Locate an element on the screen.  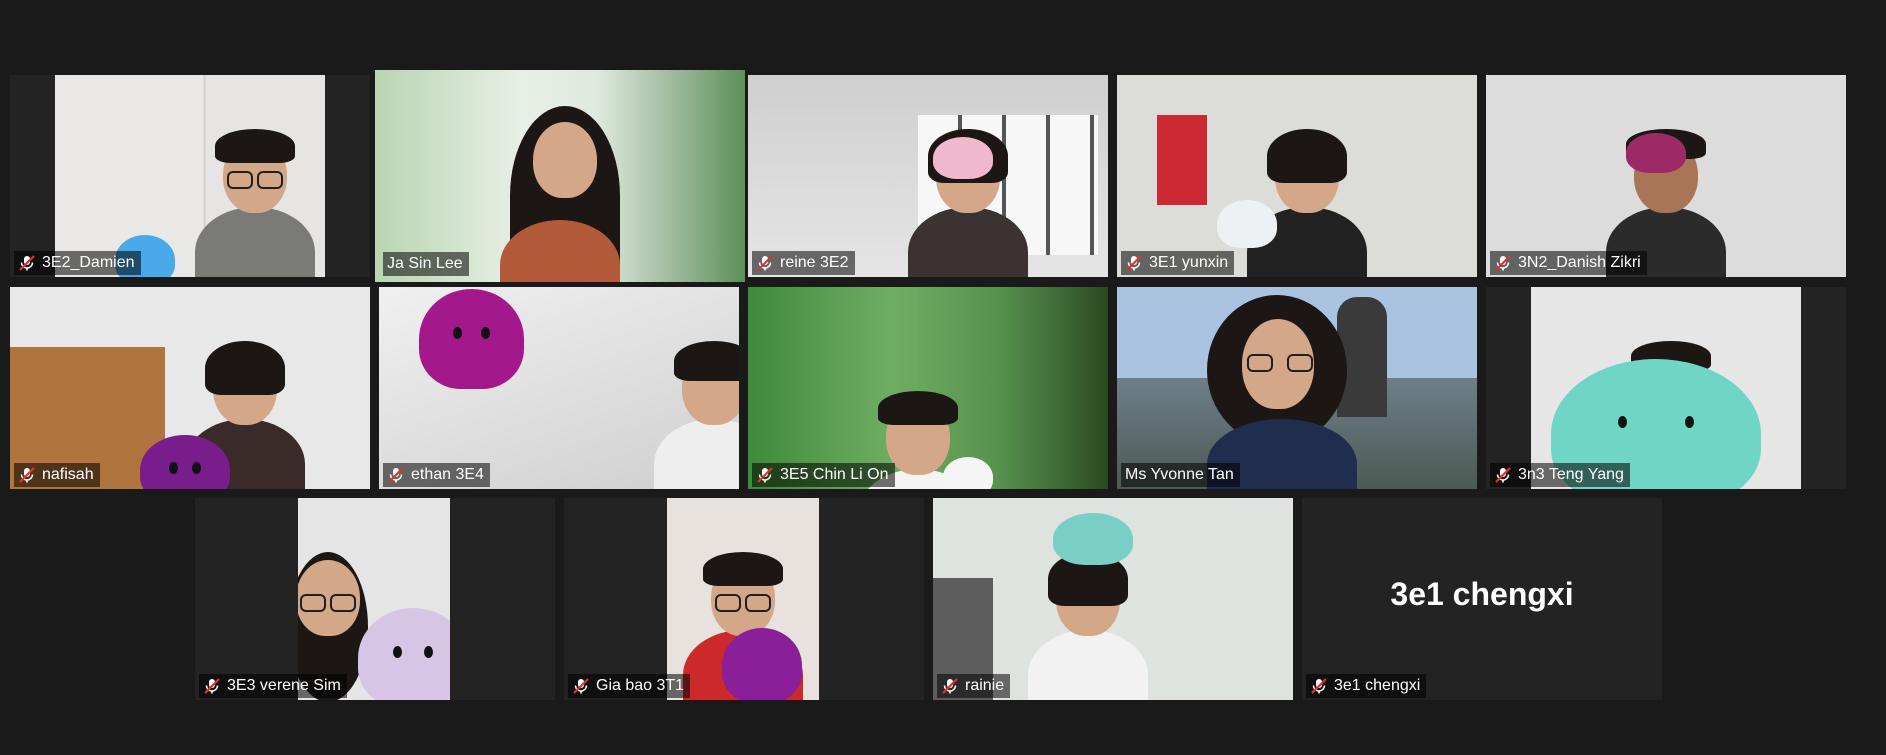
participant-name: Ms Yvonne Tan is located at coordinates (1179, 474).